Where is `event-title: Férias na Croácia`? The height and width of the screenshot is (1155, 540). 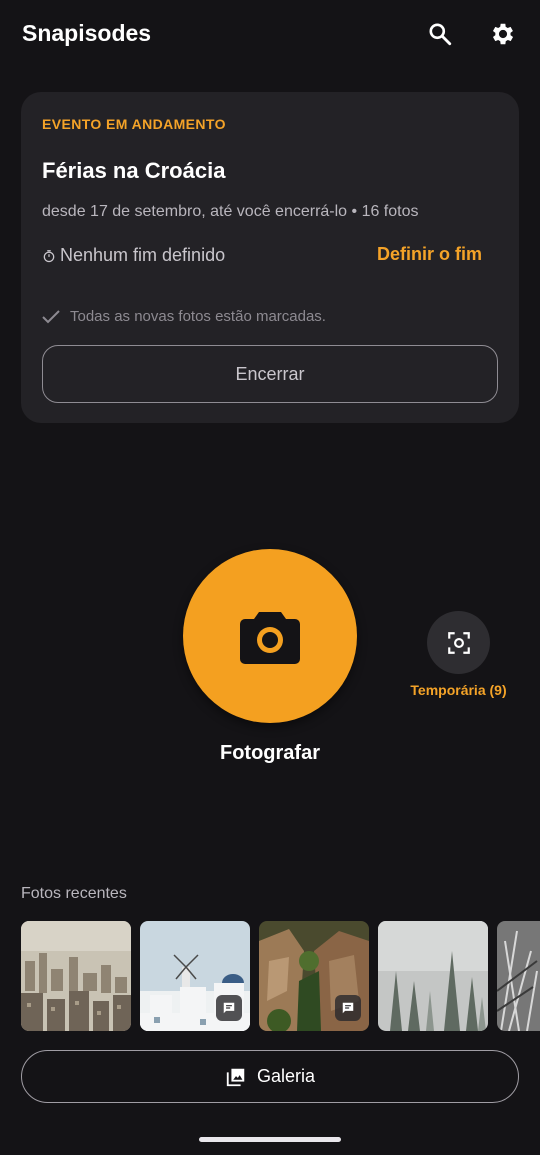
event-title: Férias na Croácia is located at coordinates (134, 170).